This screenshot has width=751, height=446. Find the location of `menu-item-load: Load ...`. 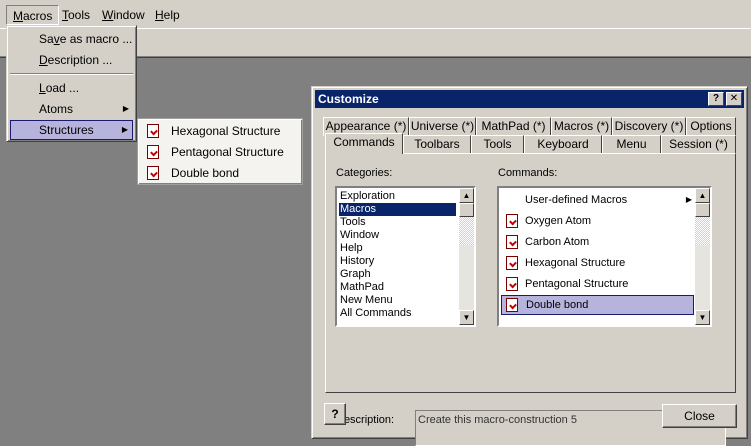

menu-item-load: Load ... is located at coordinates (71, 88).